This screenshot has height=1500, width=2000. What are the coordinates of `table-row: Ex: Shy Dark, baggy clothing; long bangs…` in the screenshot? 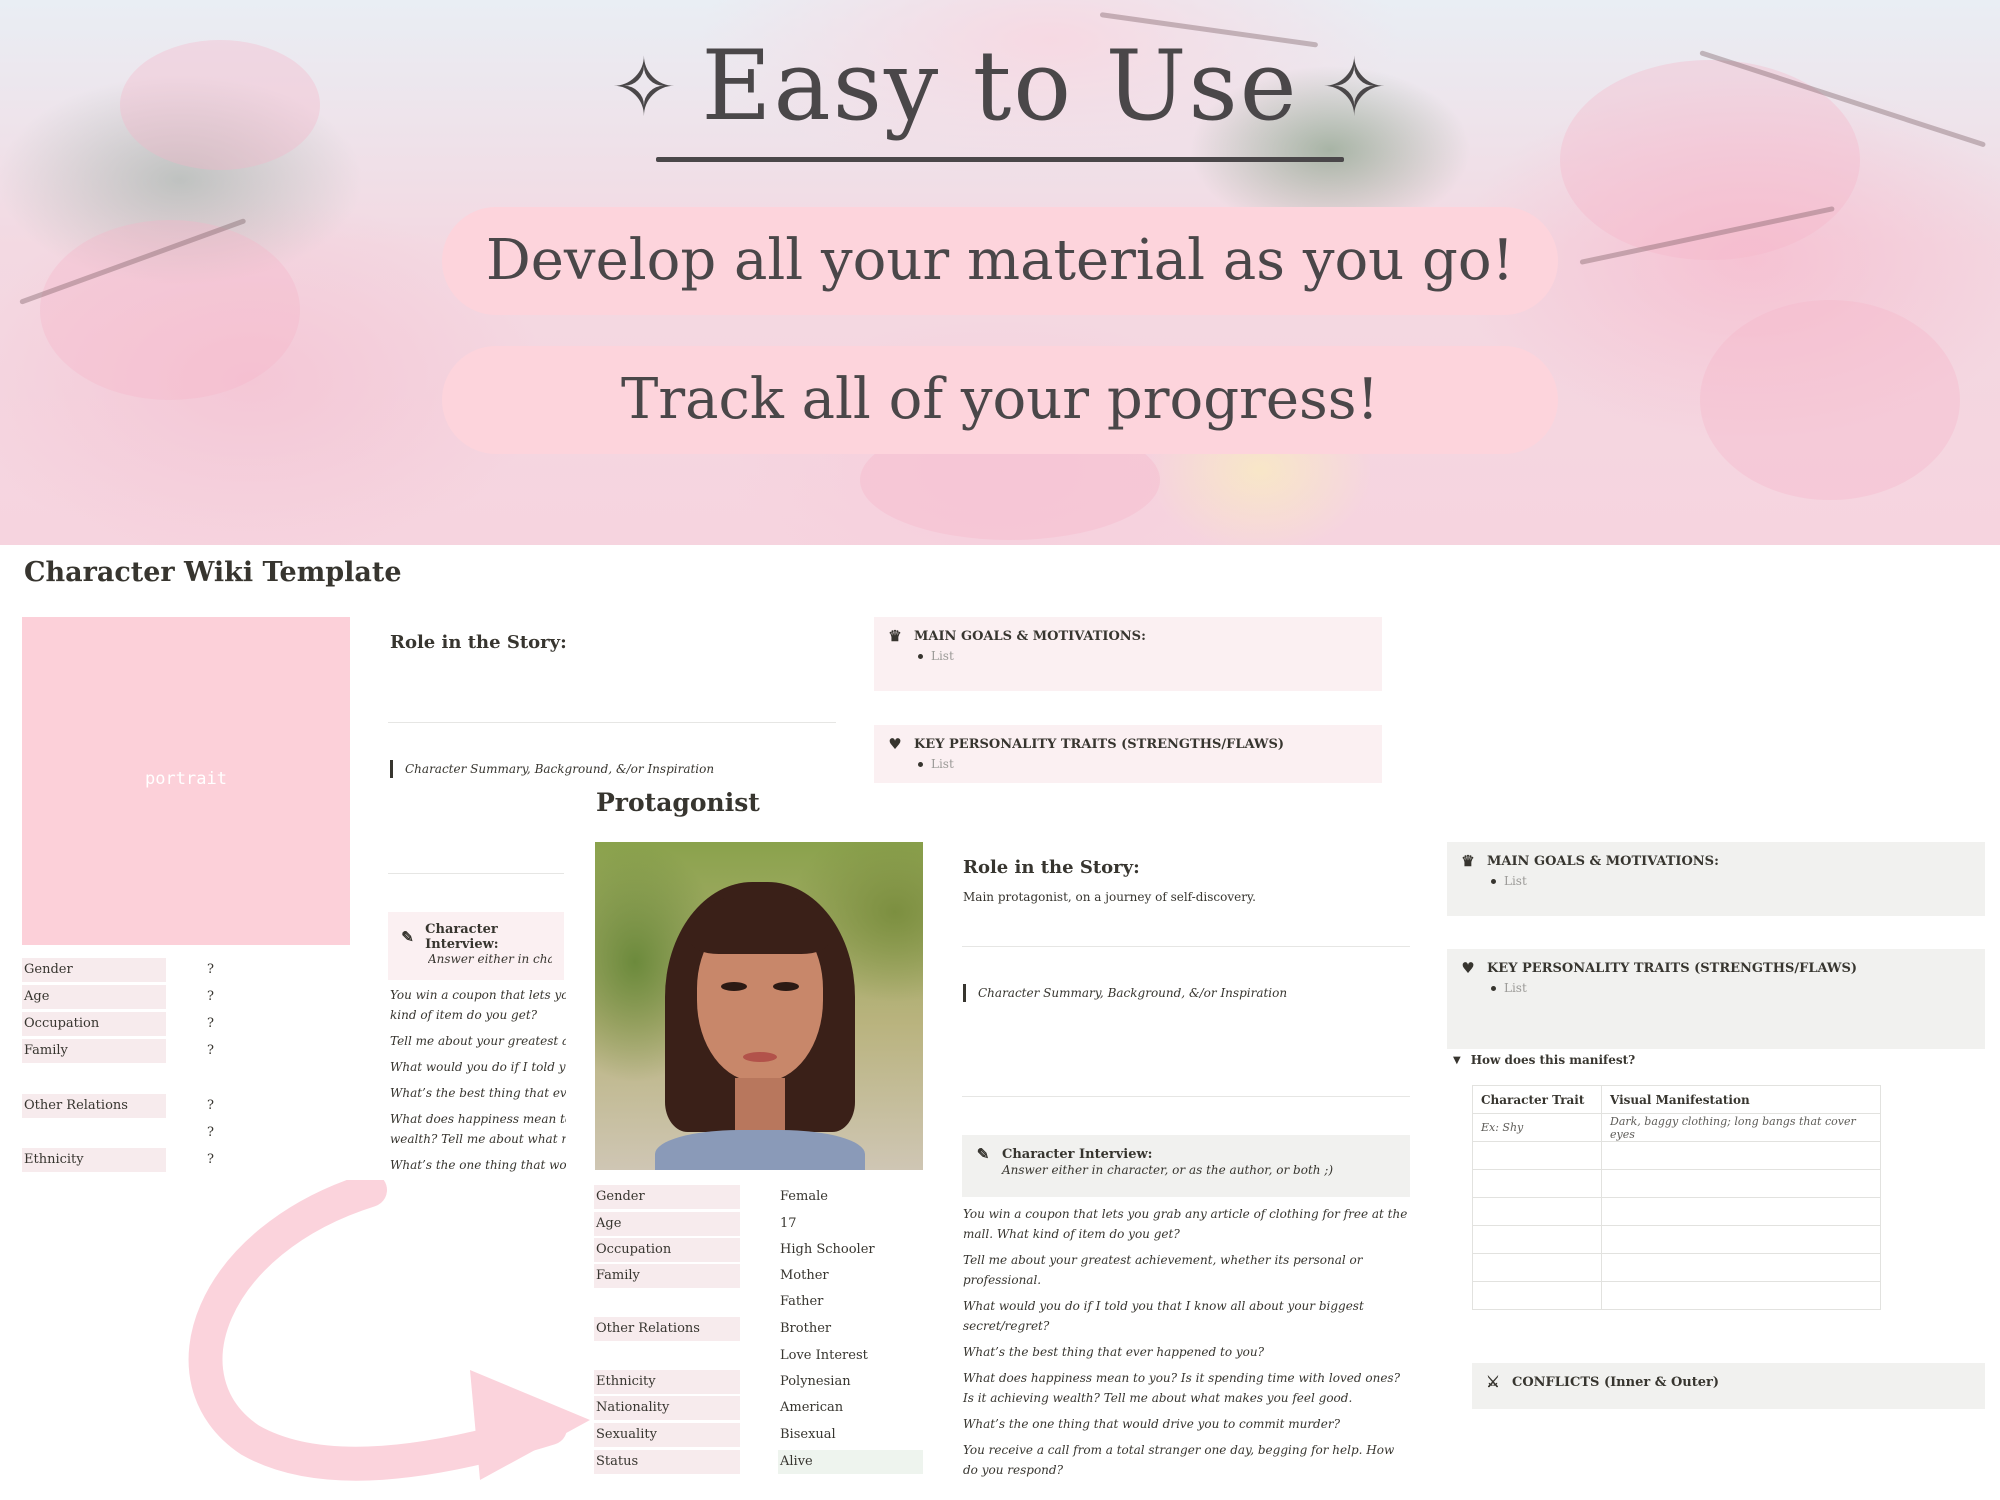 It's located at (1676, 1127).